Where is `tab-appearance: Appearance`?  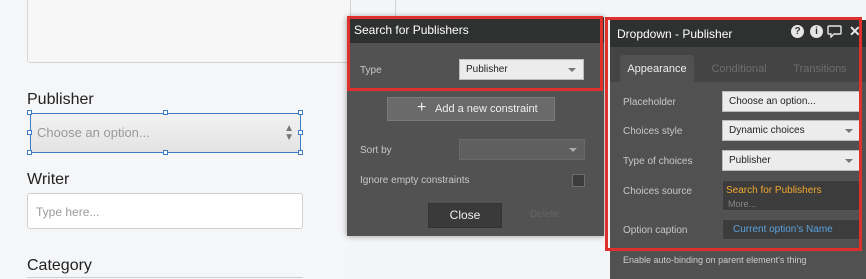
tab-appearance: Appearance is located at coordinates (657, 68).